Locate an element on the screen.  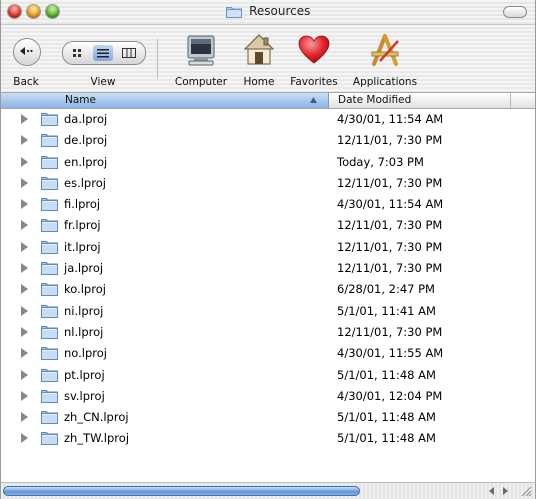
file-name: pt.lproj is located at coordinates (84, 374).